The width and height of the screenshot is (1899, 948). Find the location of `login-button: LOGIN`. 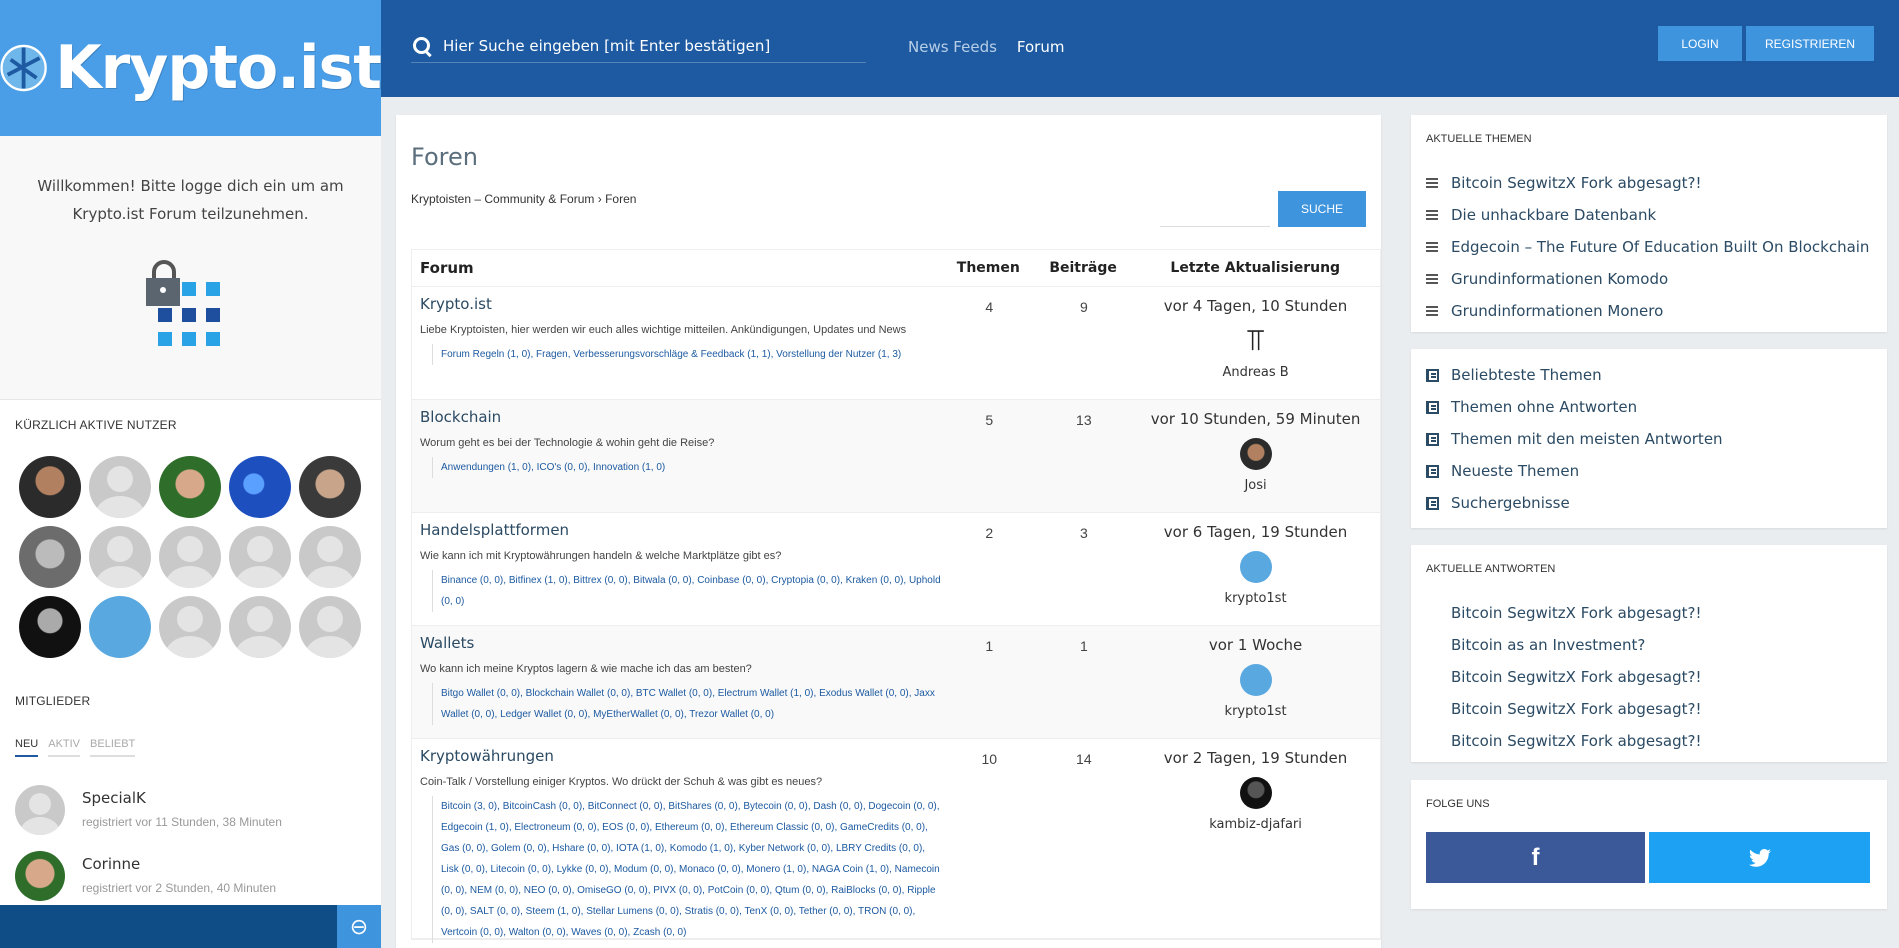

login-button: LOGIN is located at coordinates (1700, 43).